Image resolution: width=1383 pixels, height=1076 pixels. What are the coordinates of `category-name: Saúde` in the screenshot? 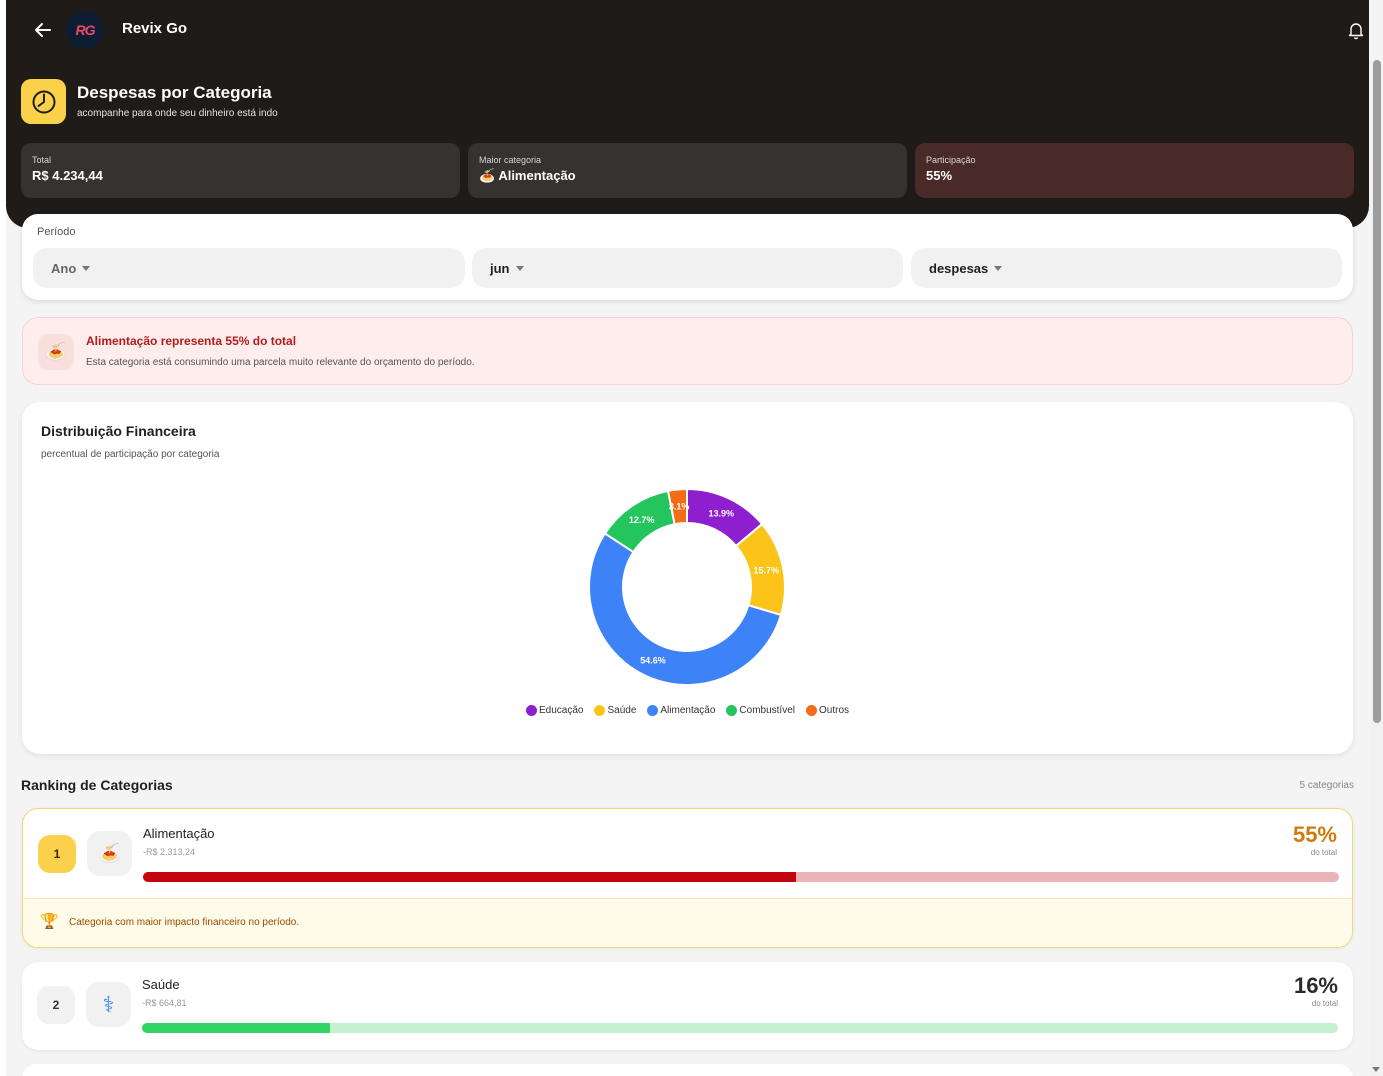 It's located at (161, 984).